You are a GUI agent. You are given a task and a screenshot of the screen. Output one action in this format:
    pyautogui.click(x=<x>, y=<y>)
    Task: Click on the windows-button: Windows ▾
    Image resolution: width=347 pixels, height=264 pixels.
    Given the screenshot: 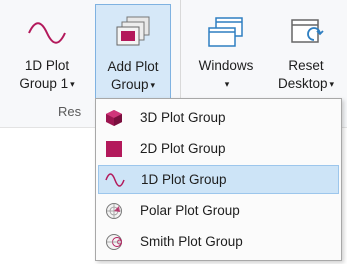 What is the action you would take?
    pyautogui.click(x=226, y=52)
    